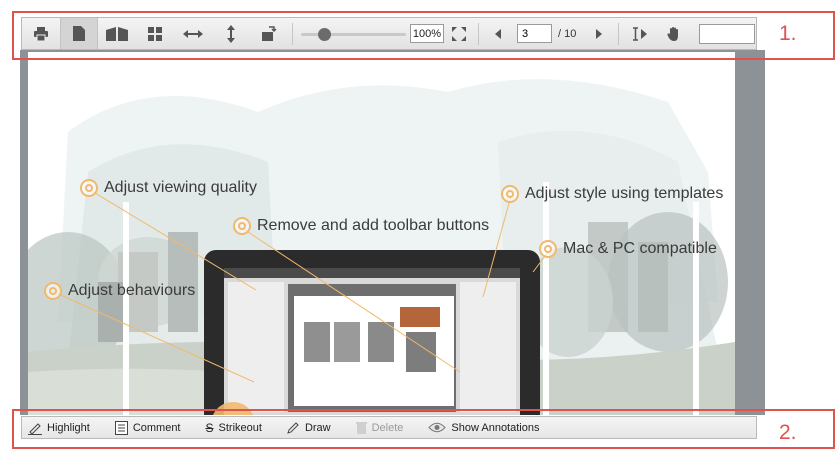  I want to click on marker-label-toolbar: 1., so click(788, 33).